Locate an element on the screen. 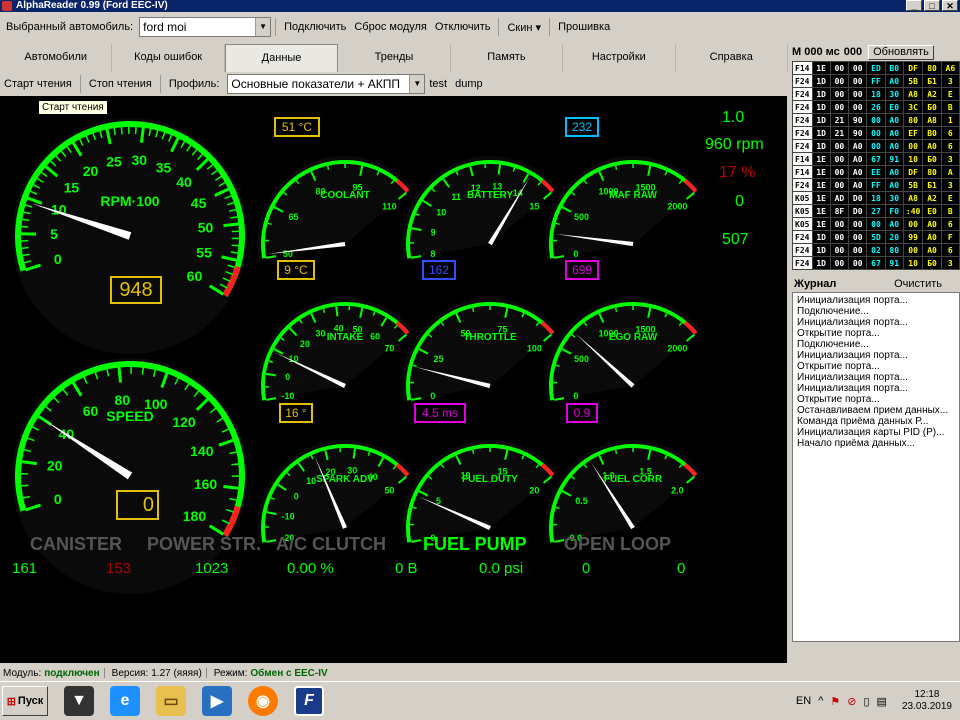 Image resolution: width=960 pixels, height=720 pixels. media-player-icon: ▶ is located at coordinates (217, 701).